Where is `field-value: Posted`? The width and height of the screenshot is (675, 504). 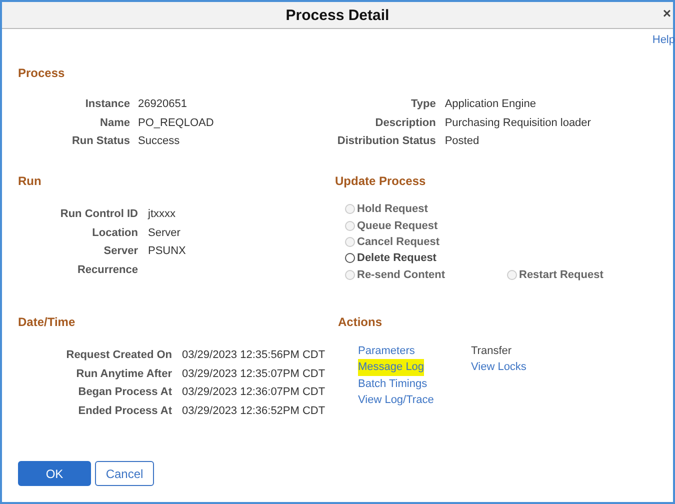 field-value: Posted is located at coordinates (462, 141).